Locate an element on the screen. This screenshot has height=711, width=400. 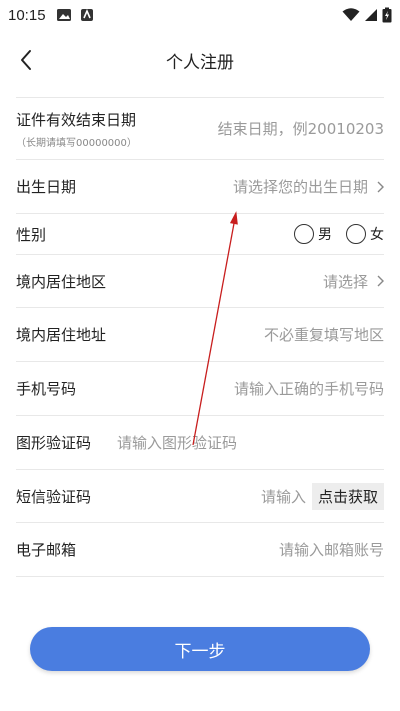
cert-end-date-row: 证件有效结束日期 （长期请填写00000000） 结束日期，例20010203 is located at coordinates (200, 129).